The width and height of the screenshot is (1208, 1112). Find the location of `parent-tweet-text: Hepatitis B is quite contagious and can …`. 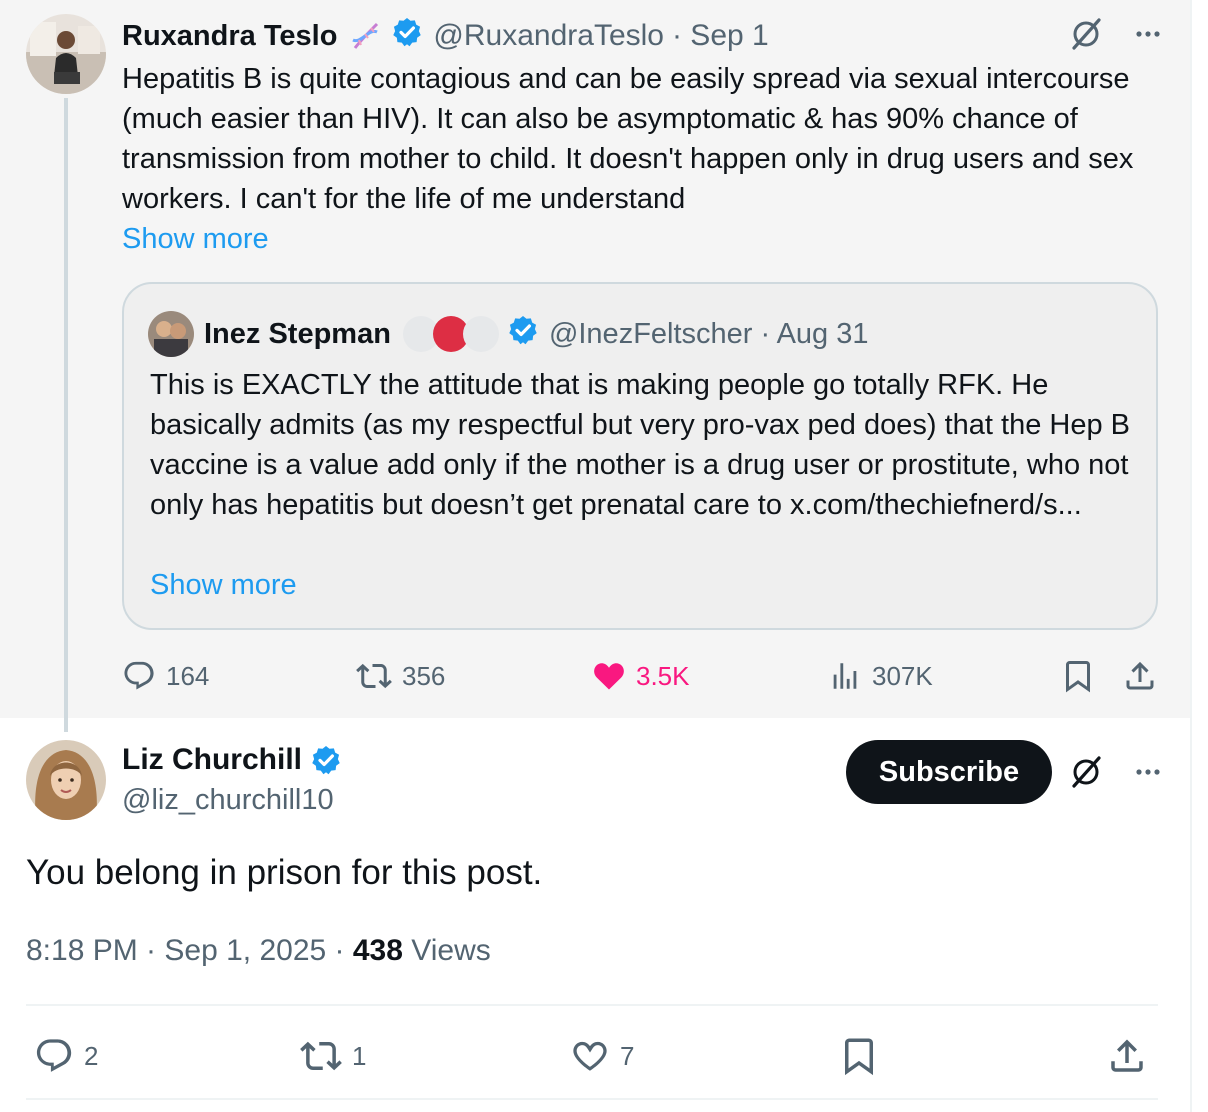

parent-tweet-text: Hepatitis B is quite contagious and can … is located at coordinates (628, 139).